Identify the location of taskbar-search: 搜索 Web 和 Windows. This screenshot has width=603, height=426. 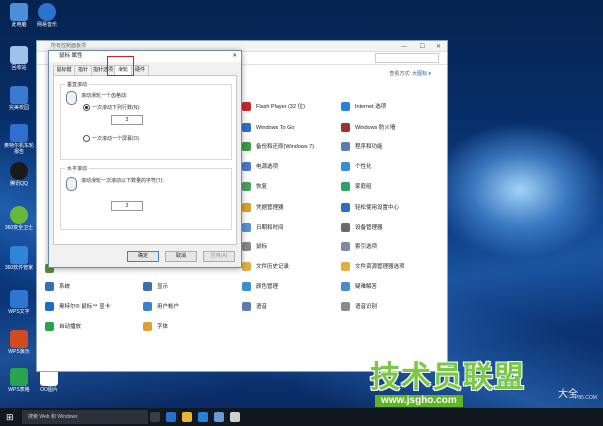
(85, 417).